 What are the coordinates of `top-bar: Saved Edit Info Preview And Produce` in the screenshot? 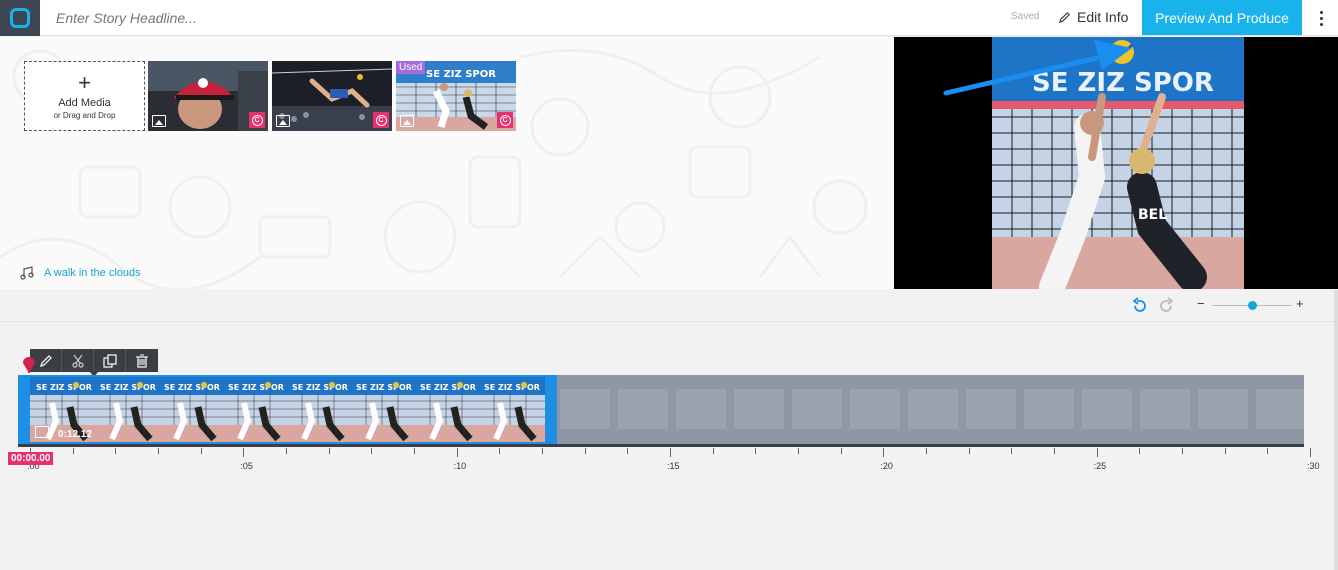 It's located at (669, 18).